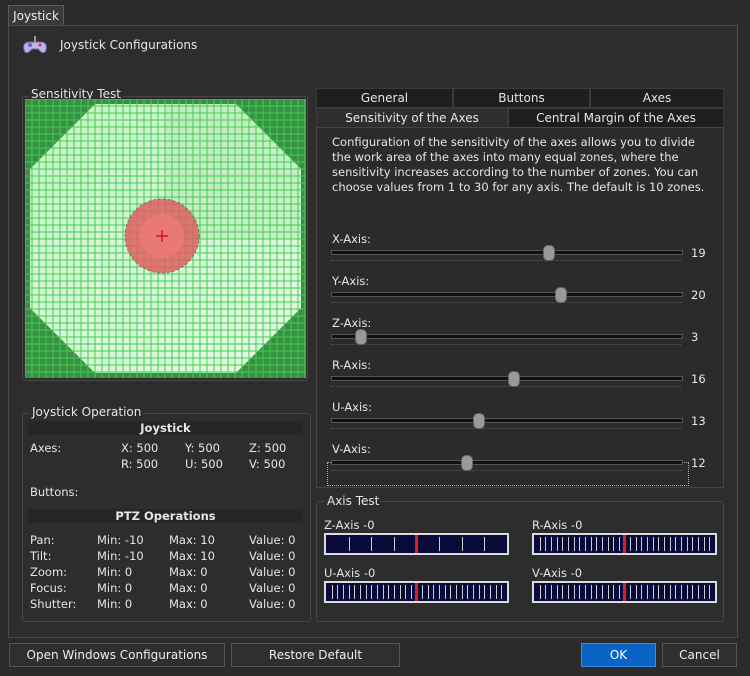 The height and width of the screenshot is (676, 750). I want to click on slider-label-4: U-Axis:, so click(352, 407).